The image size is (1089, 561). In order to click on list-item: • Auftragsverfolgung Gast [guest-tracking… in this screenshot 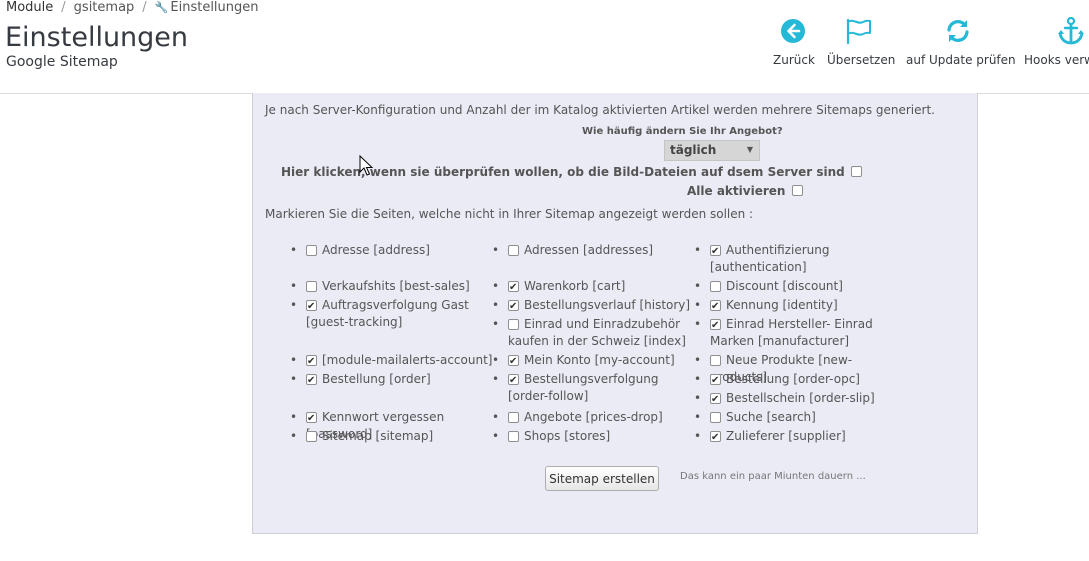, I will do `click(393, 314)`.